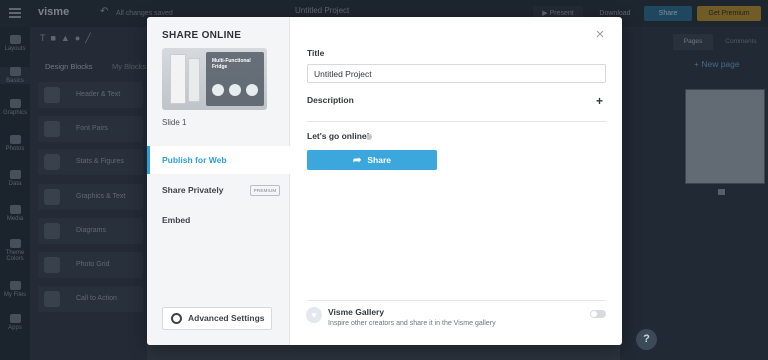 The image size is (768, 360). Describe the element at coordinates (338, 136) in the screenshot. I see `lets-go-online-label: Let's go online!` at that location.